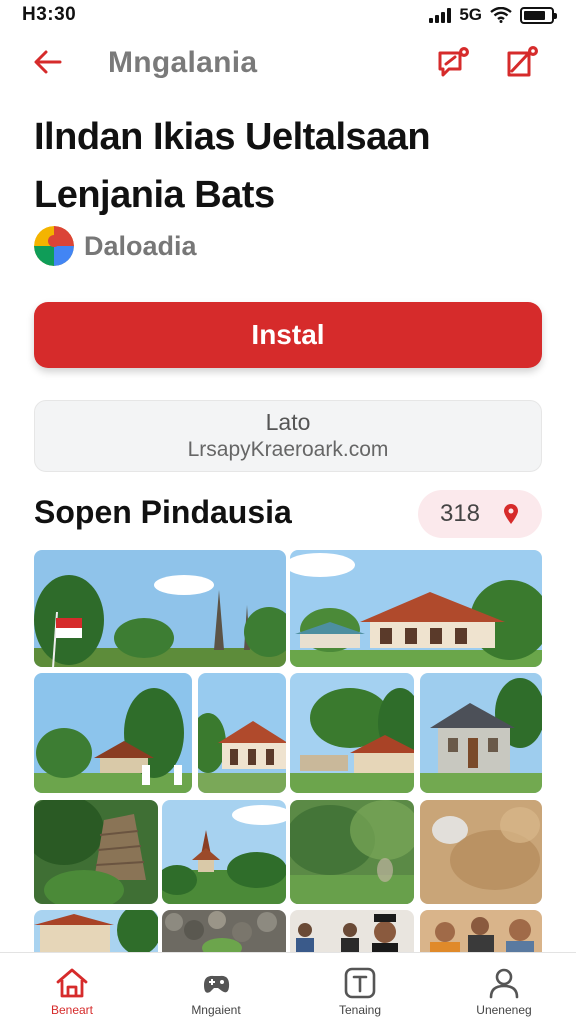 This screenshot has width=576, height=1024. I want to click on photo-family-group, so click(481, 931).